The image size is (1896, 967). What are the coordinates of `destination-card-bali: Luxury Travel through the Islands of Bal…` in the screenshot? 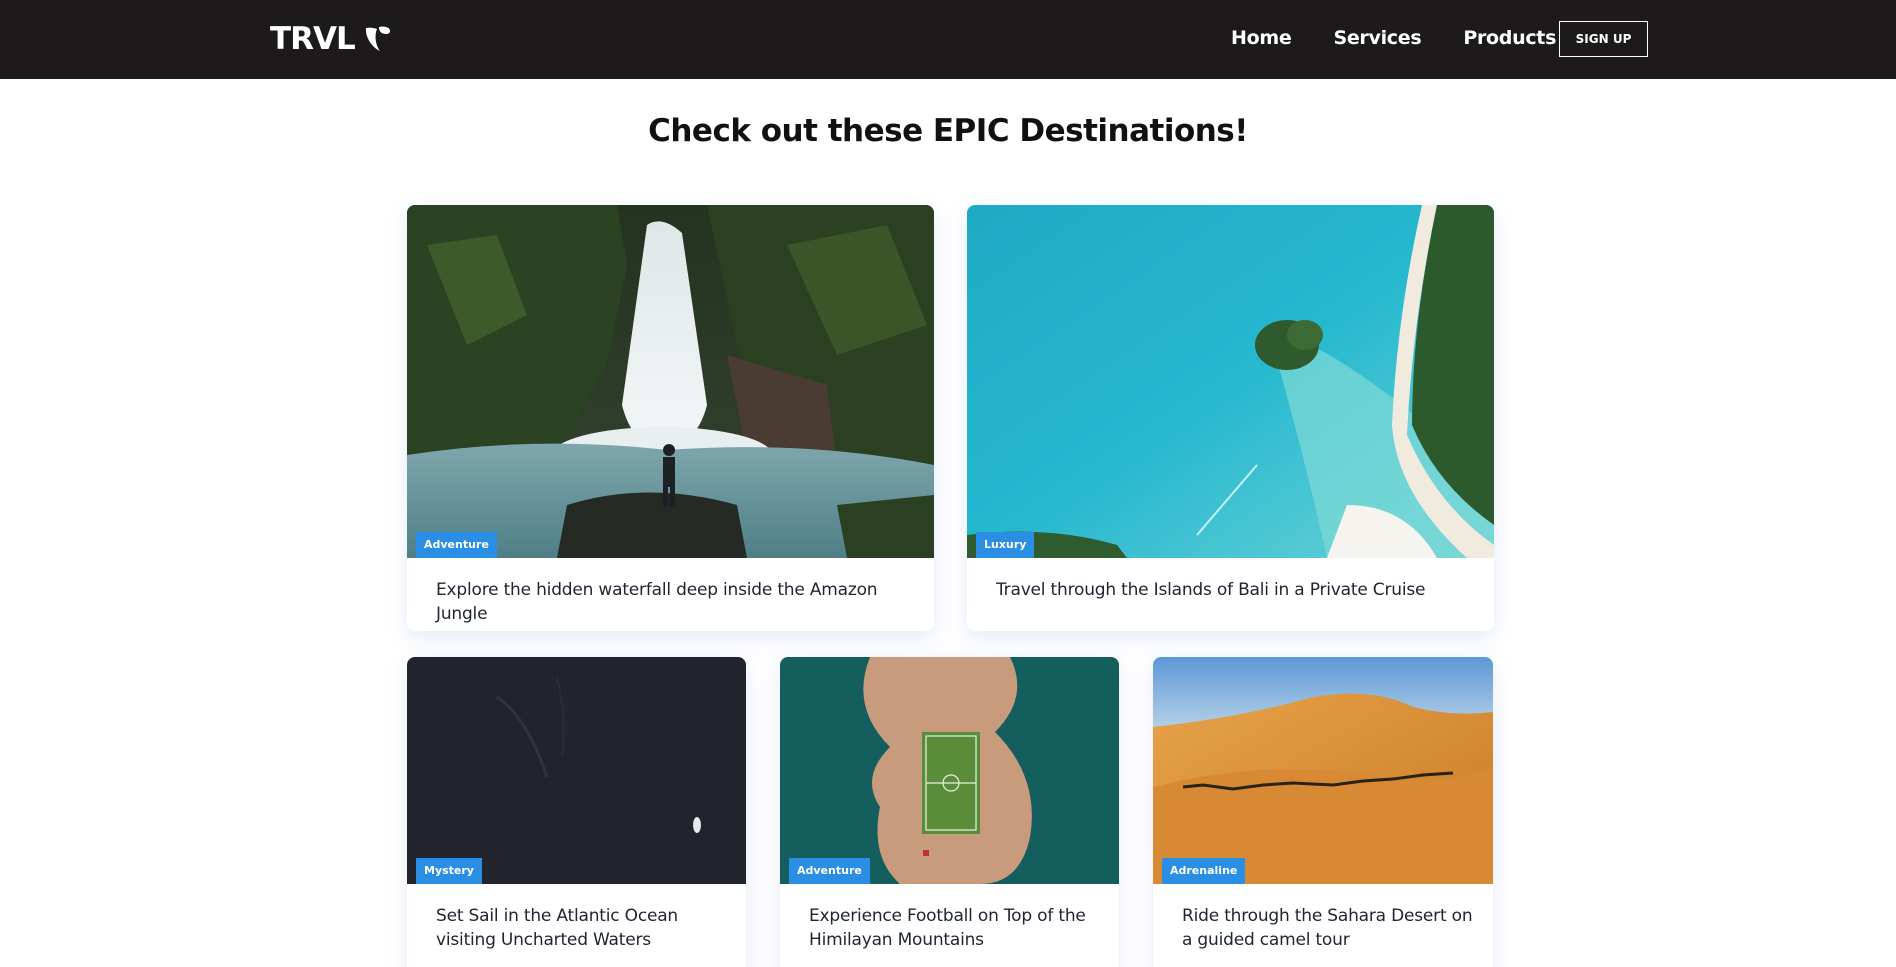 It's located at (1230, 418).